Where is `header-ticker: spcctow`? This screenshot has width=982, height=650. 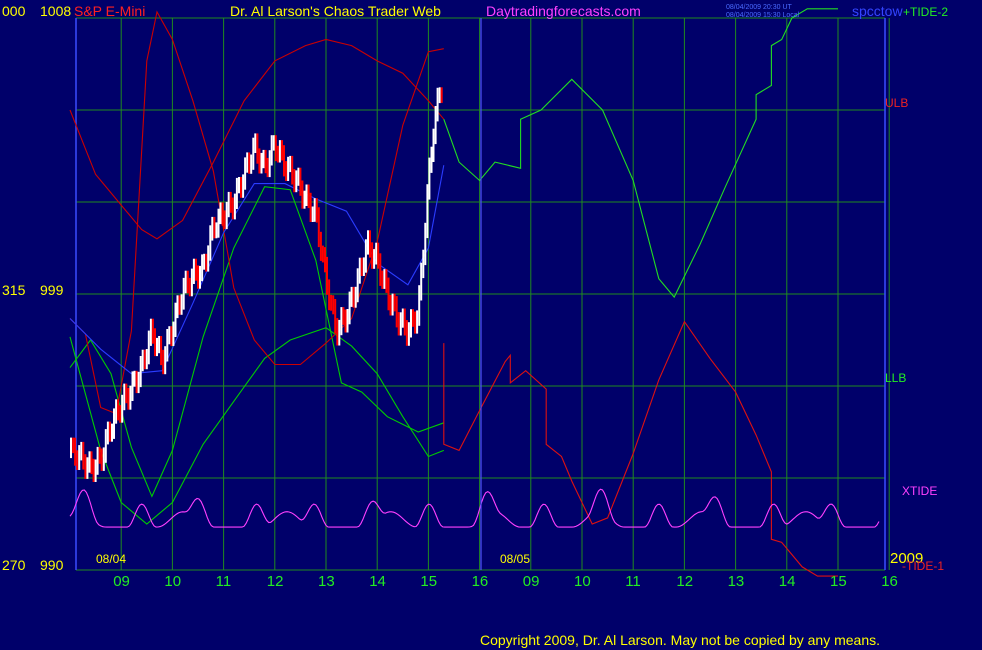 header-ticker: spcctow is located at coordinates (877, 11).